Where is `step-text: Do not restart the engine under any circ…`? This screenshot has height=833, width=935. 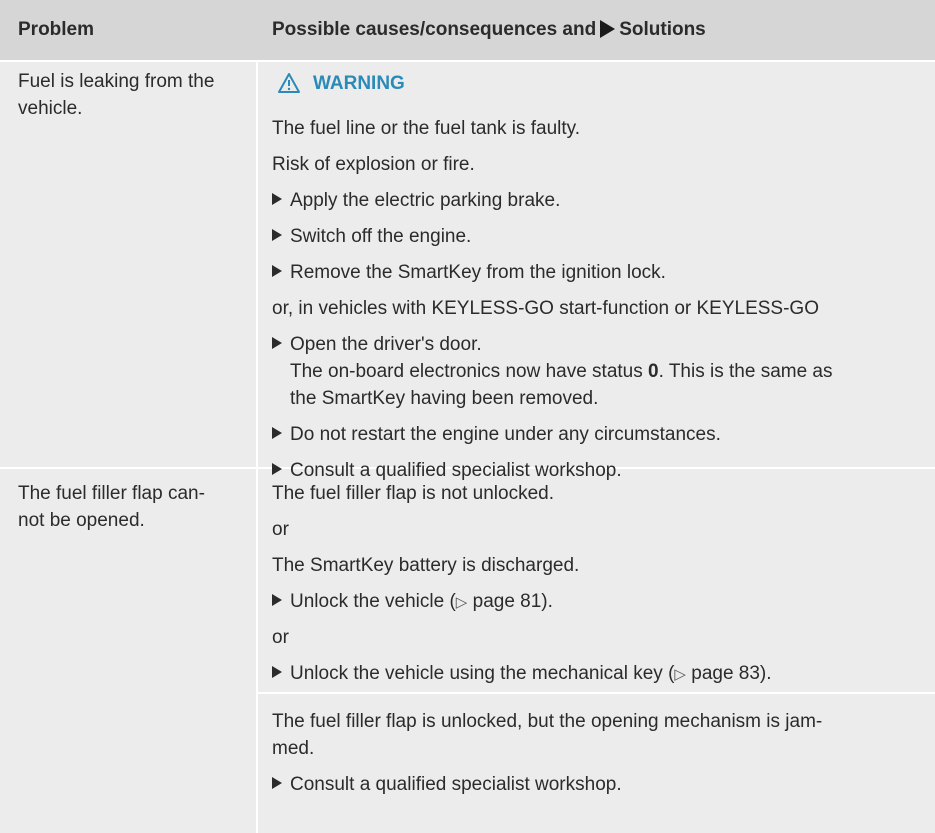 step-text: Do not restart the engine under any circ… is located at coordinates (505, 434).